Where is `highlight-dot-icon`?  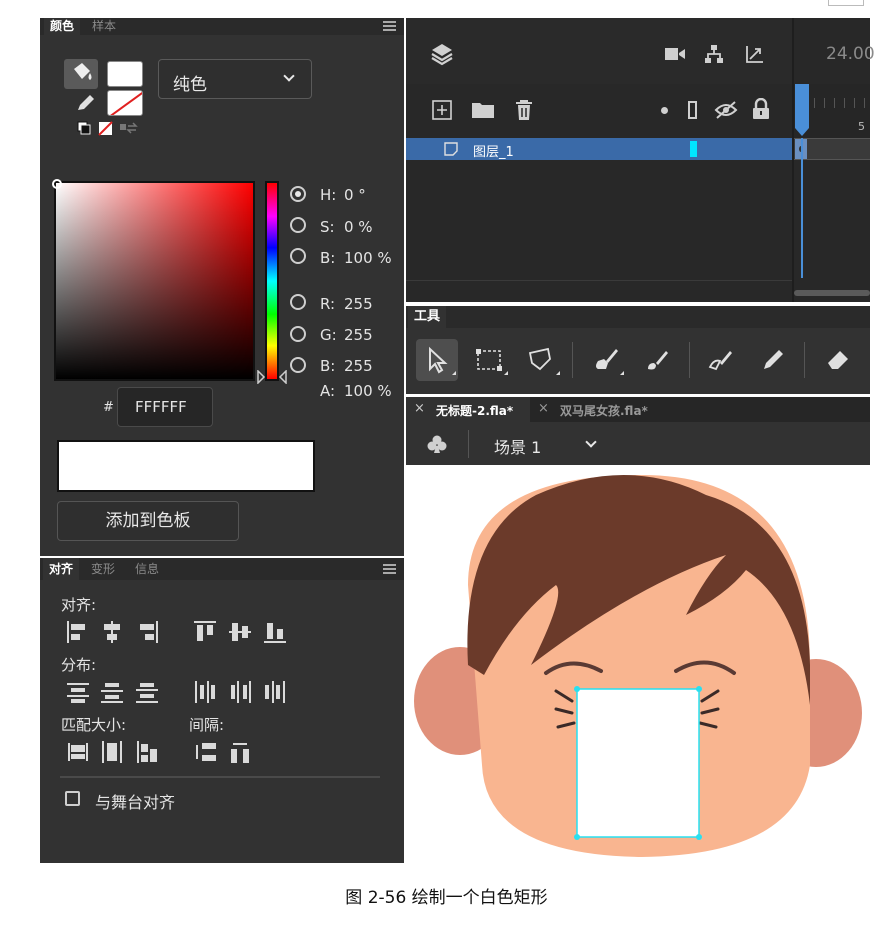
highlight-dot-icon is located at coordinates (664, 110).